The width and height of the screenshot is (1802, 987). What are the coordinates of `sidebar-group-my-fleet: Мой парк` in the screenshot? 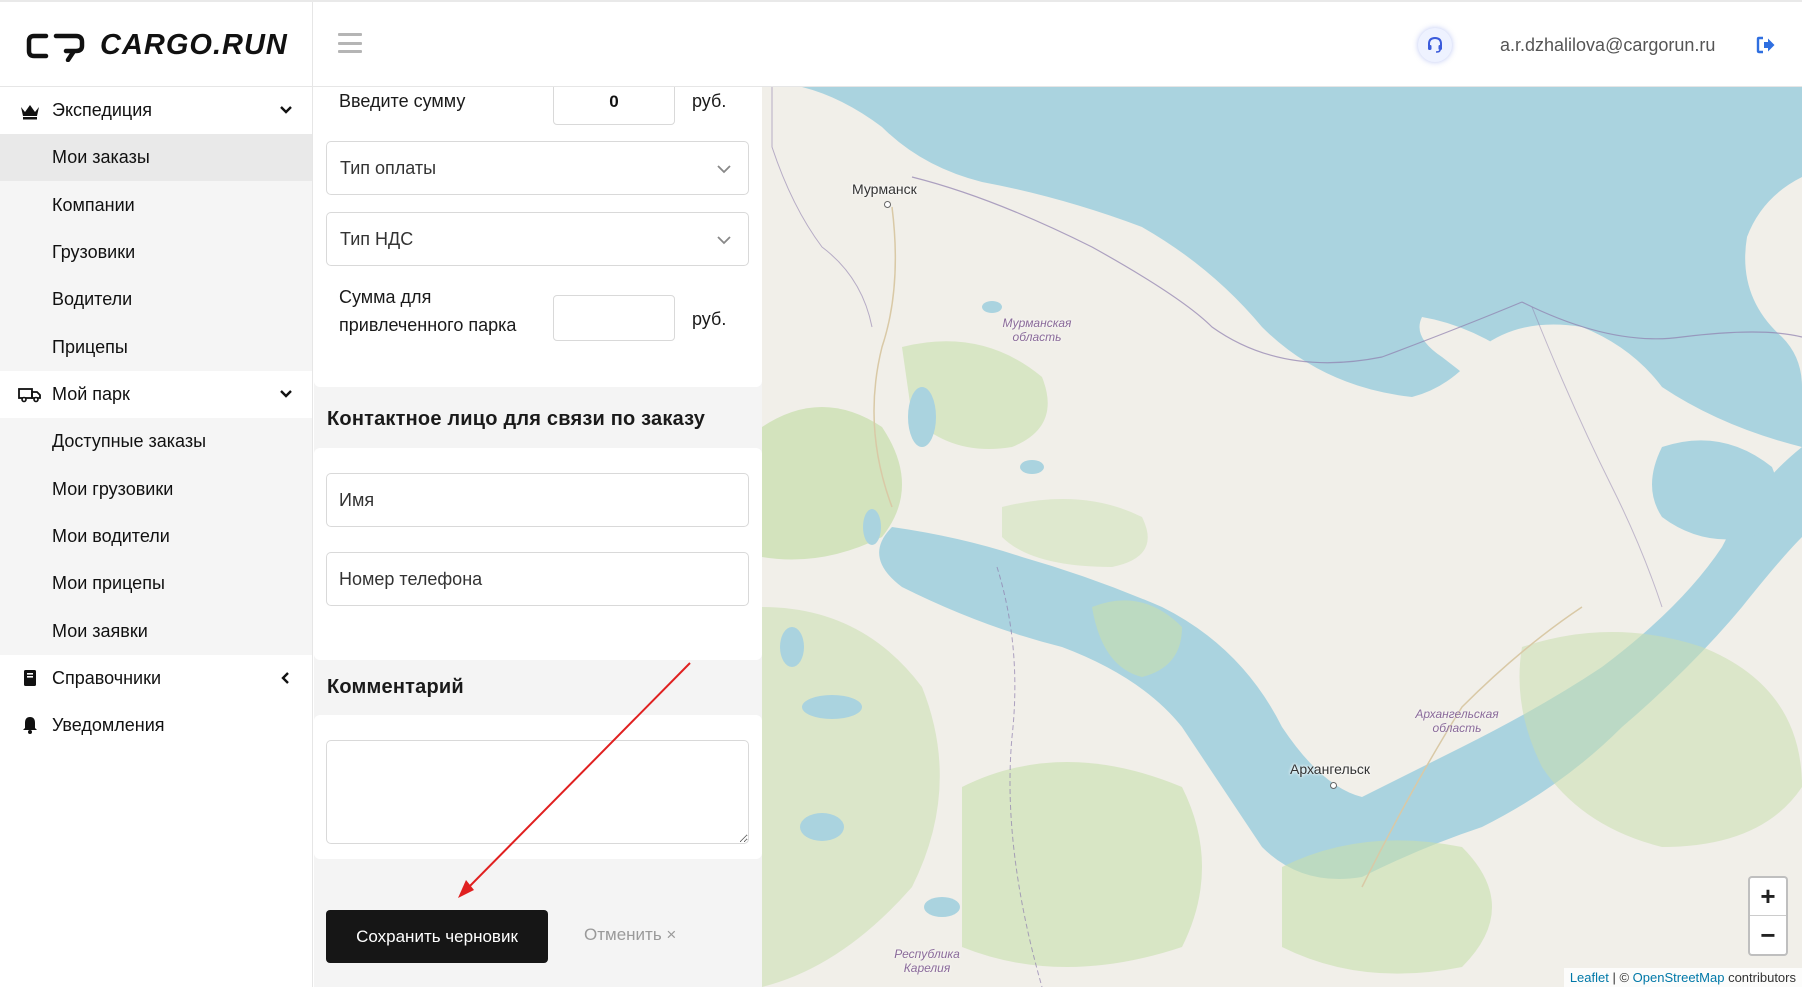 It's located at (156, 394).